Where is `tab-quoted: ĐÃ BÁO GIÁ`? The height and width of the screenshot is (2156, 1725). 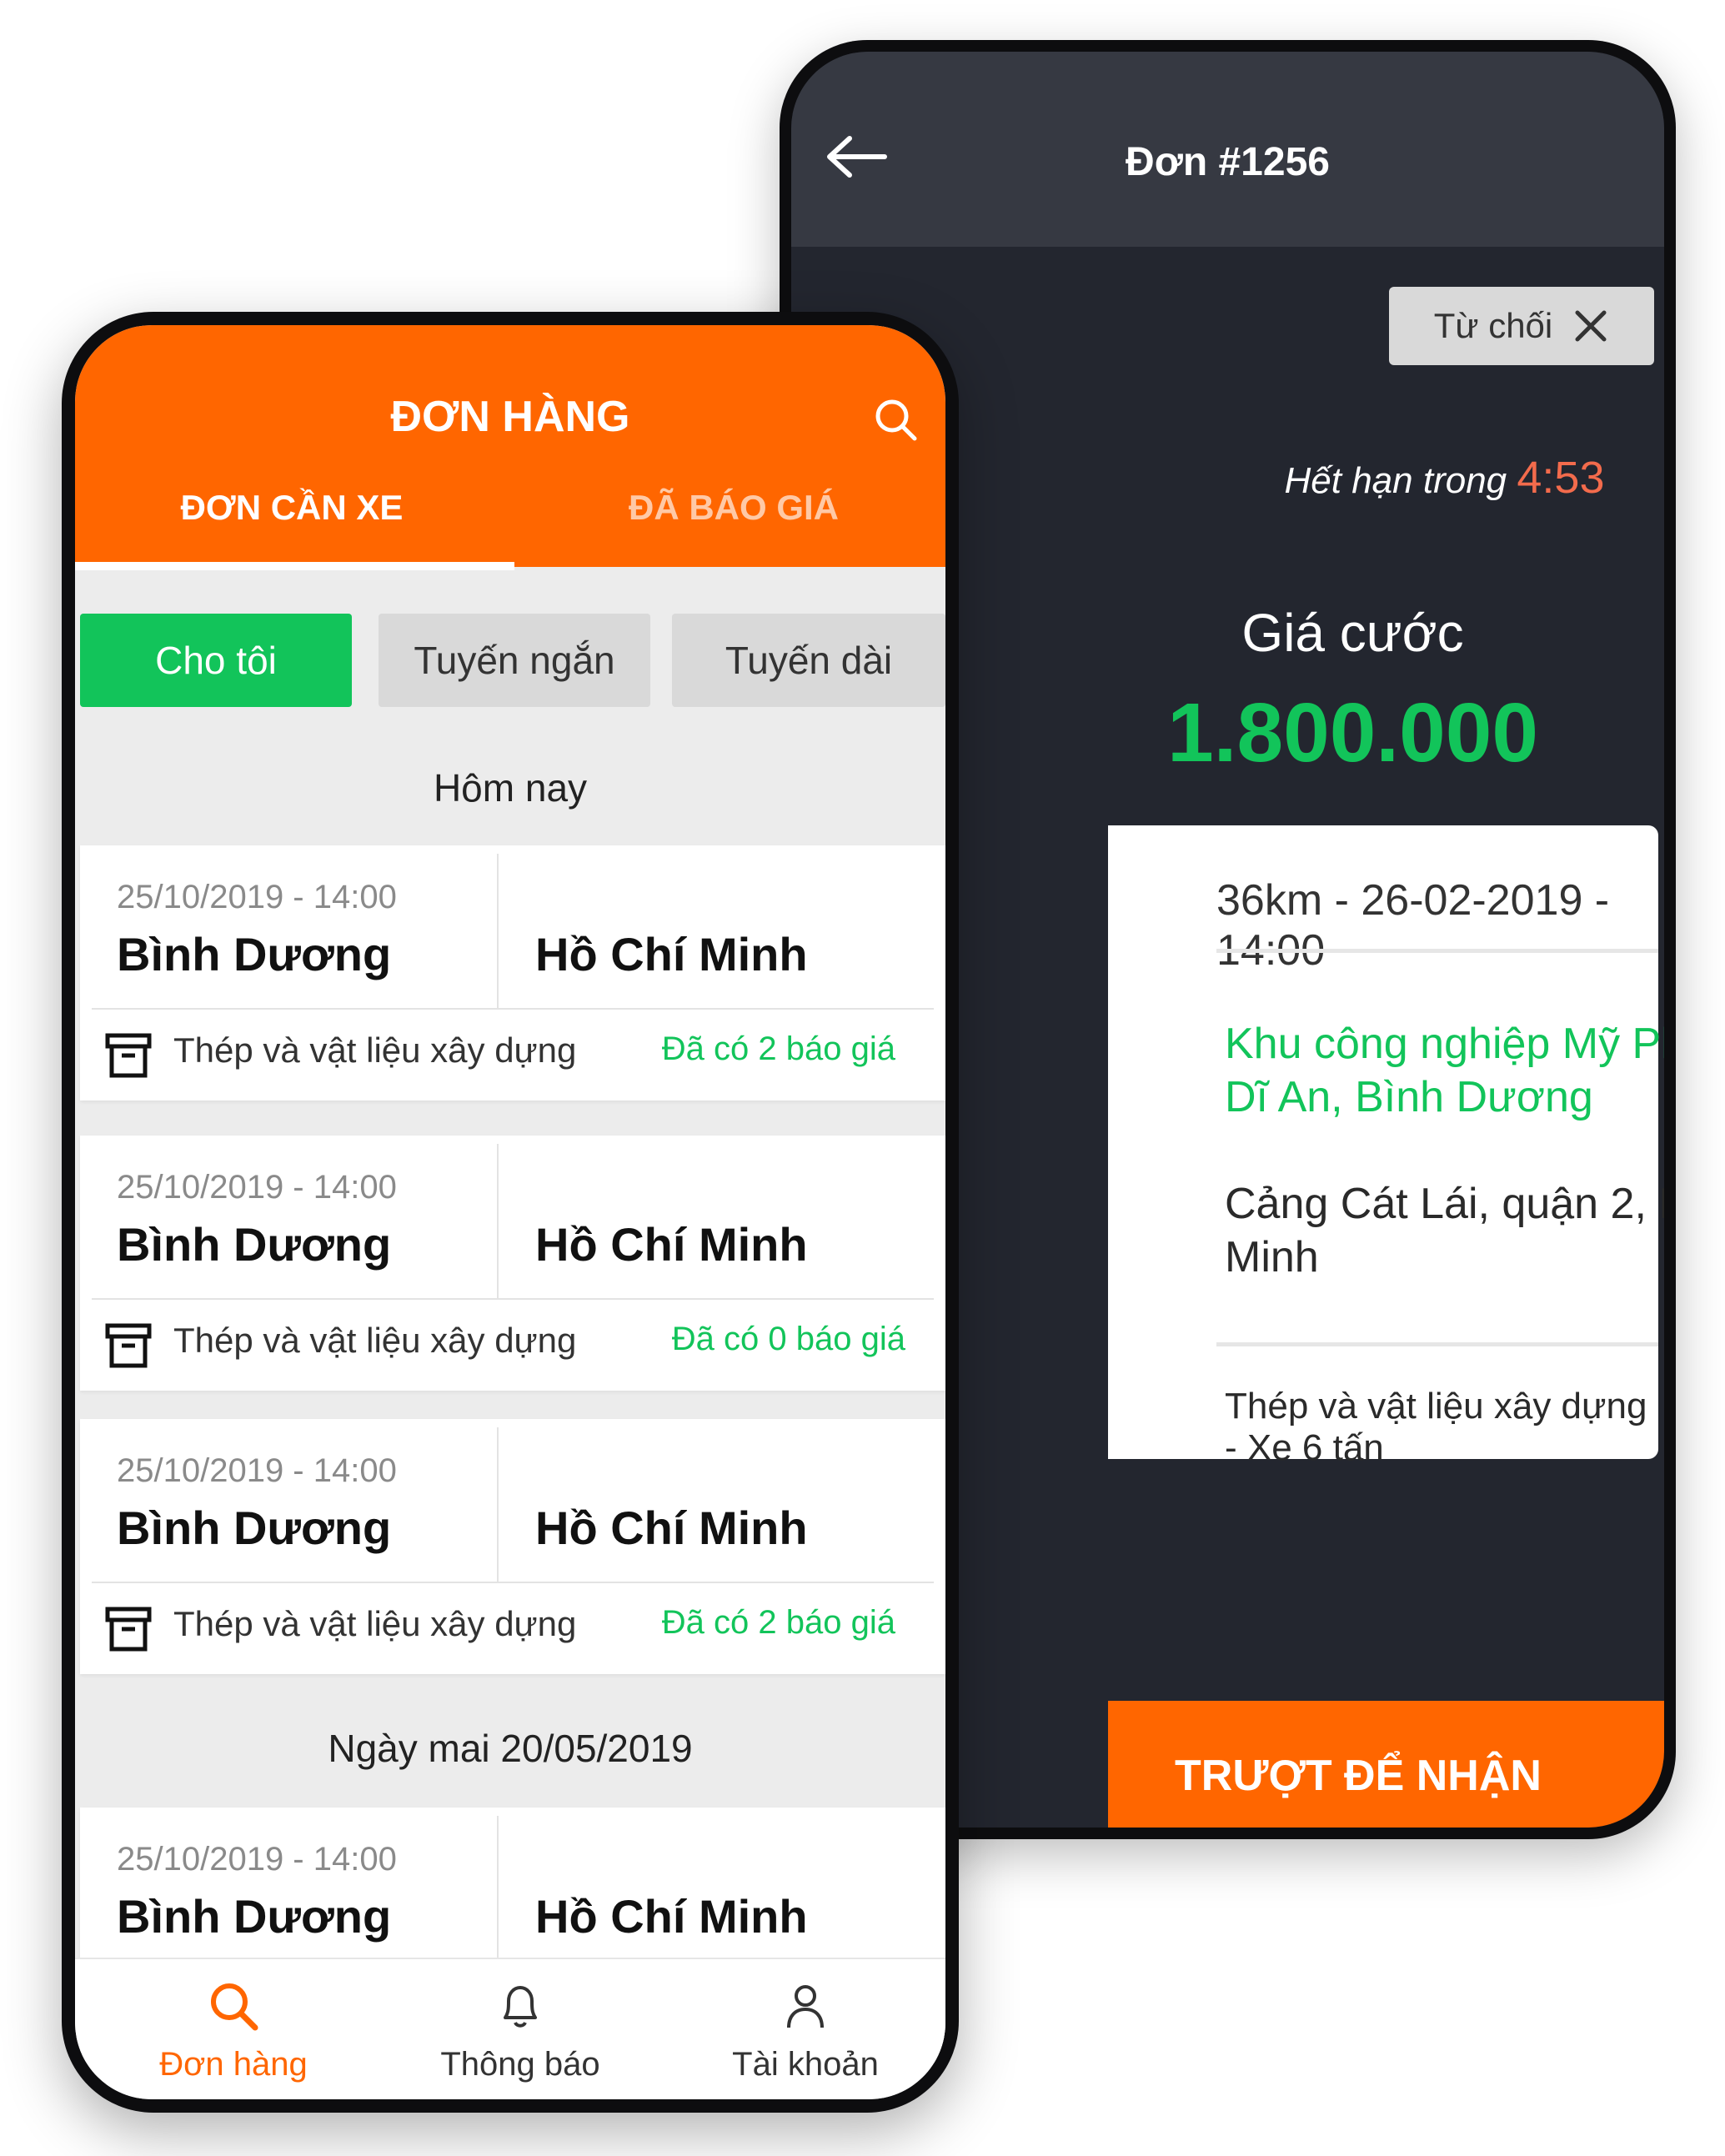 tab-quoted: ĐÃ BÁO GIÁ is located at coordinates (731, 508).